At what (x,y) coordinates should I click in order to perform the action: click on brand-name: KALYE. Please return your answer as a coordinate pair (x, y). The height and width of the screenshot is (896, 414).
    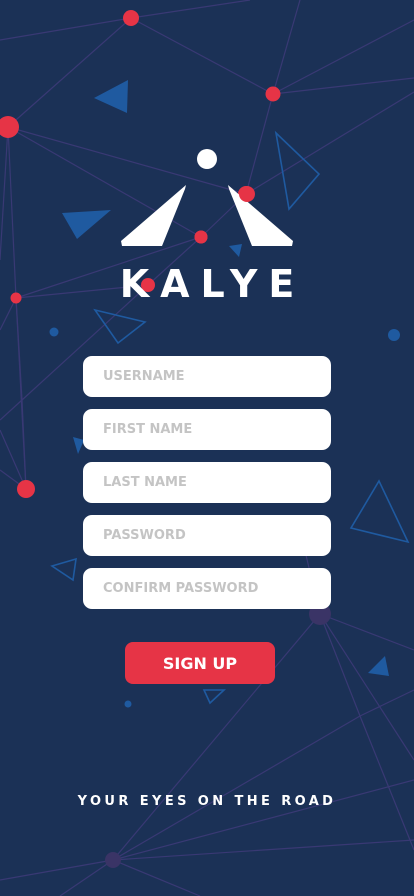
    Looking at the image, I should click on (212, 284).